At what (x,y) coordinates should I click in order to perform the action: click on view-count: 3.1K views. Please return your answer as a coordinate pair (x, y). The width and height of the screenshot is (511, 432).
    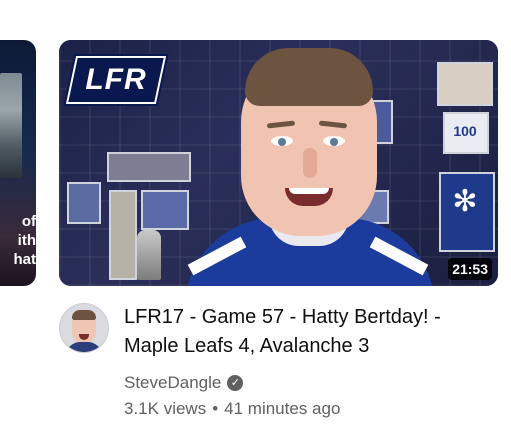
    Looking at the image, I should click on (165, 408).